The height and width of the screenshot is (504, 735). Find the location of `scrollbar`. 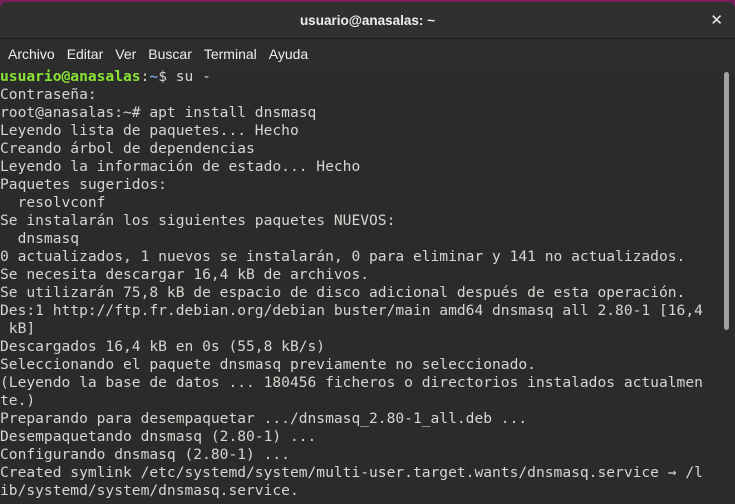

scrollbar is located at coordinates (726, 286).